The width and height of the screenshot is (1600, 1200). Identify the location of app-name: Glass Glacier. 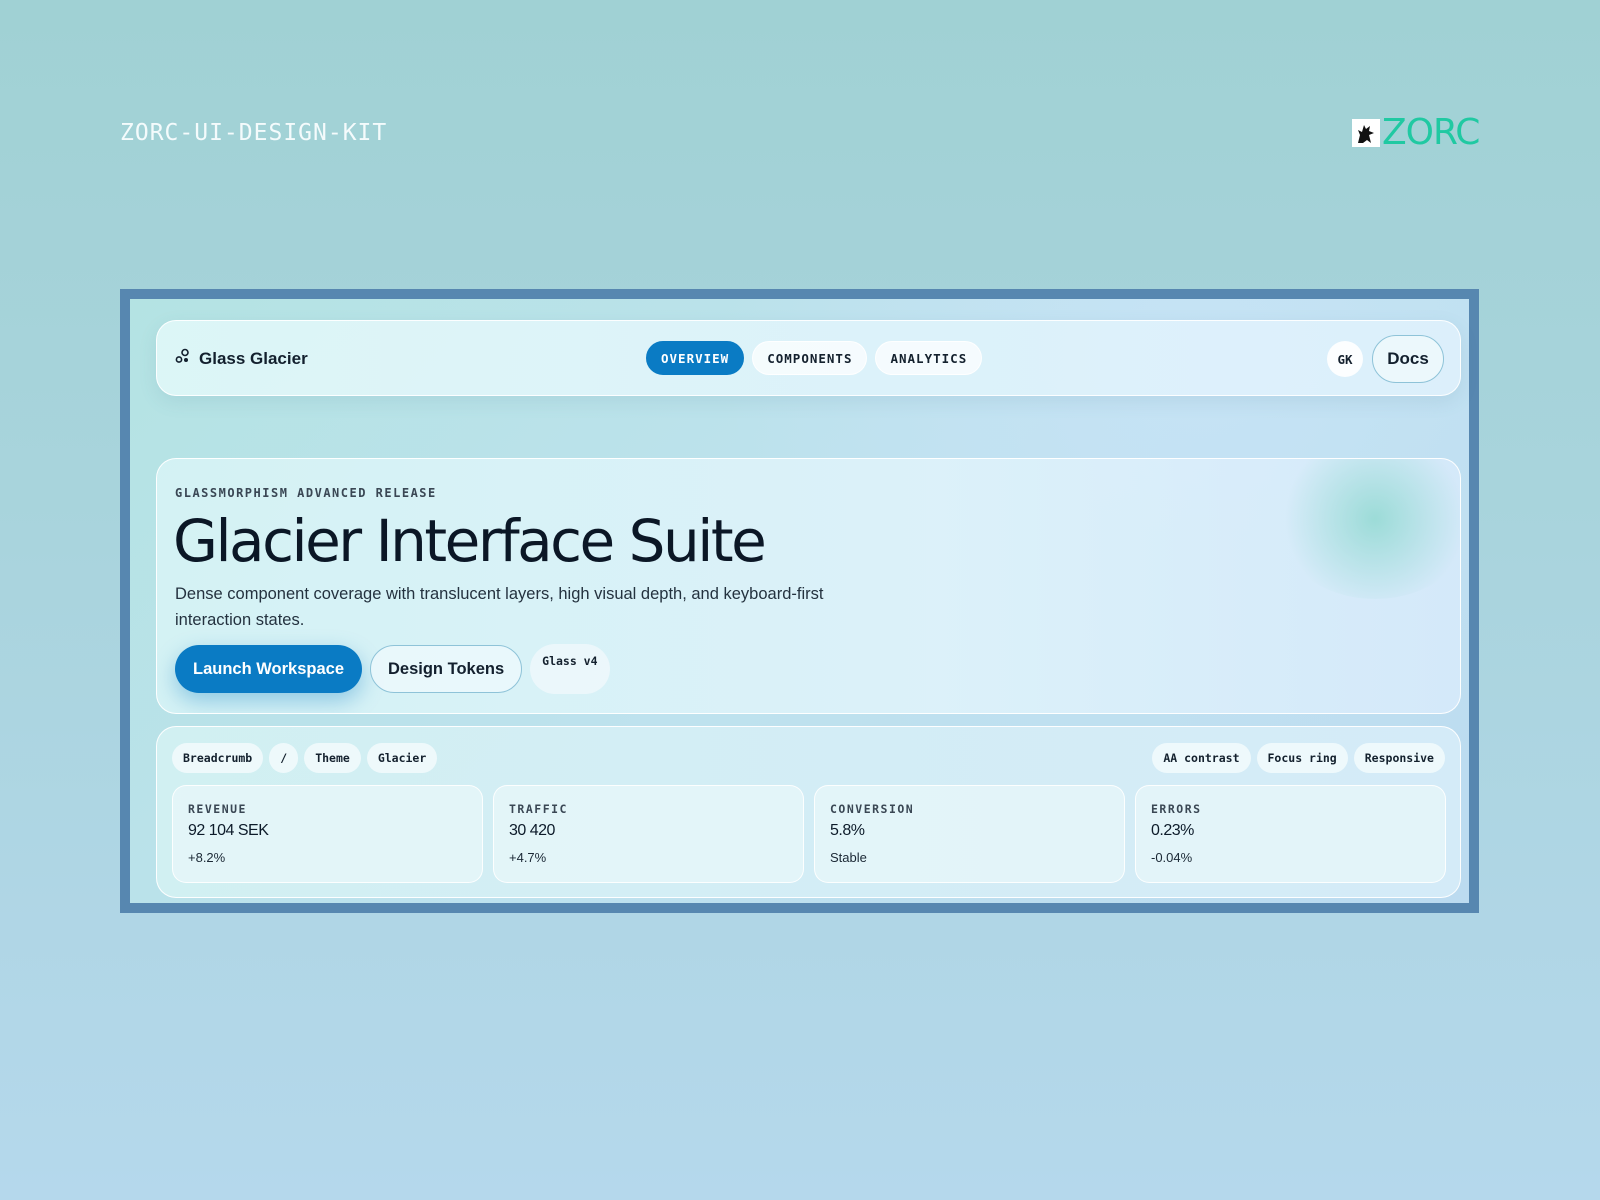
(253, 358).